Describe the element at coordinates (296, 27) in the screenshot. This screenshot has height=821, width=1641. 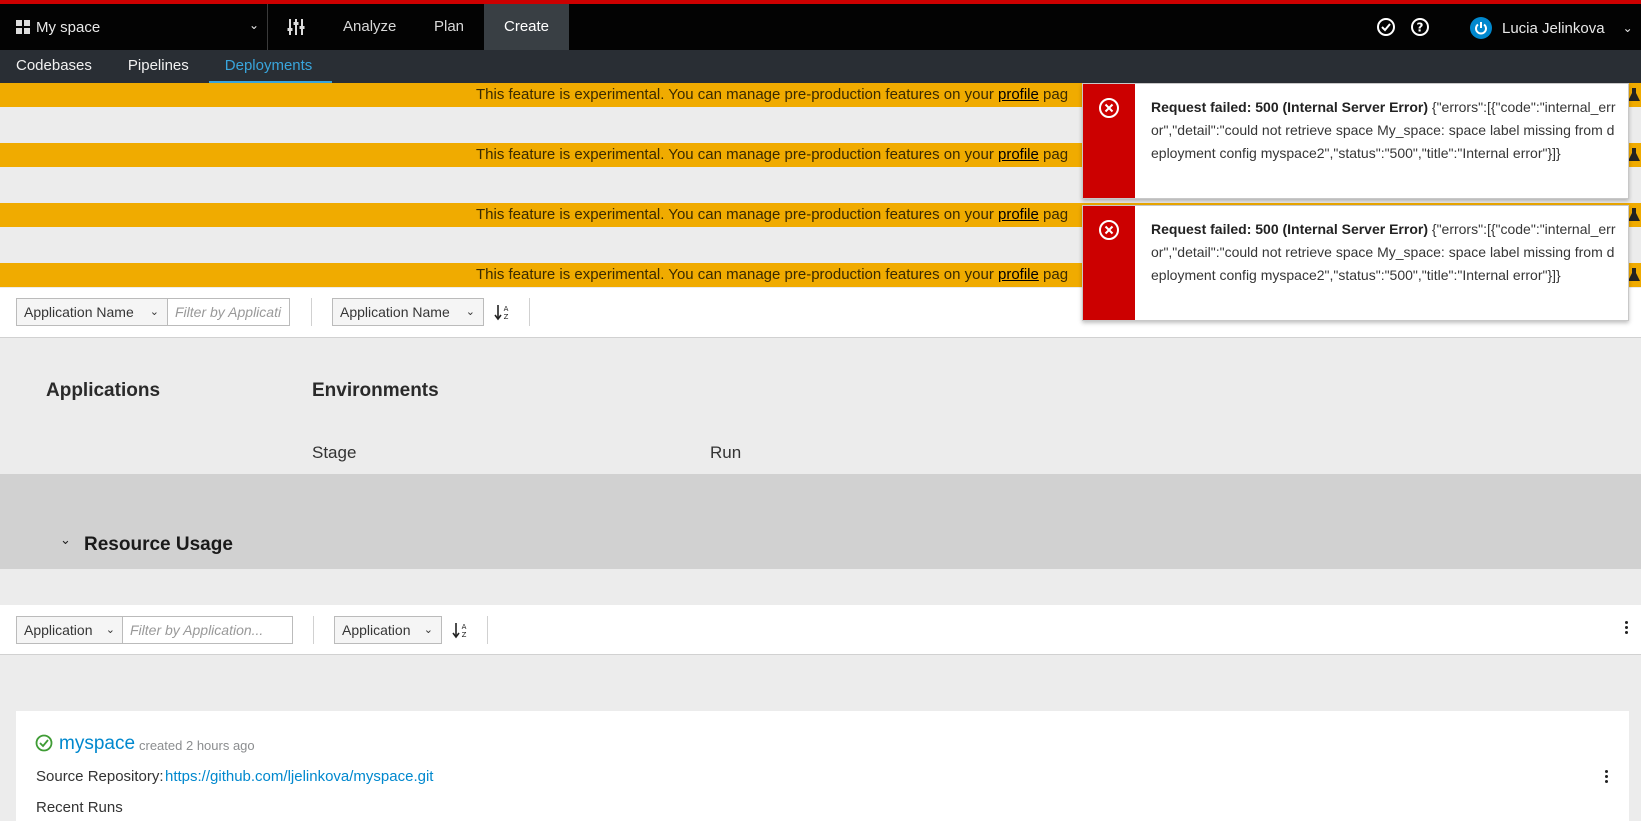
I see `sliders-icon` at that location.